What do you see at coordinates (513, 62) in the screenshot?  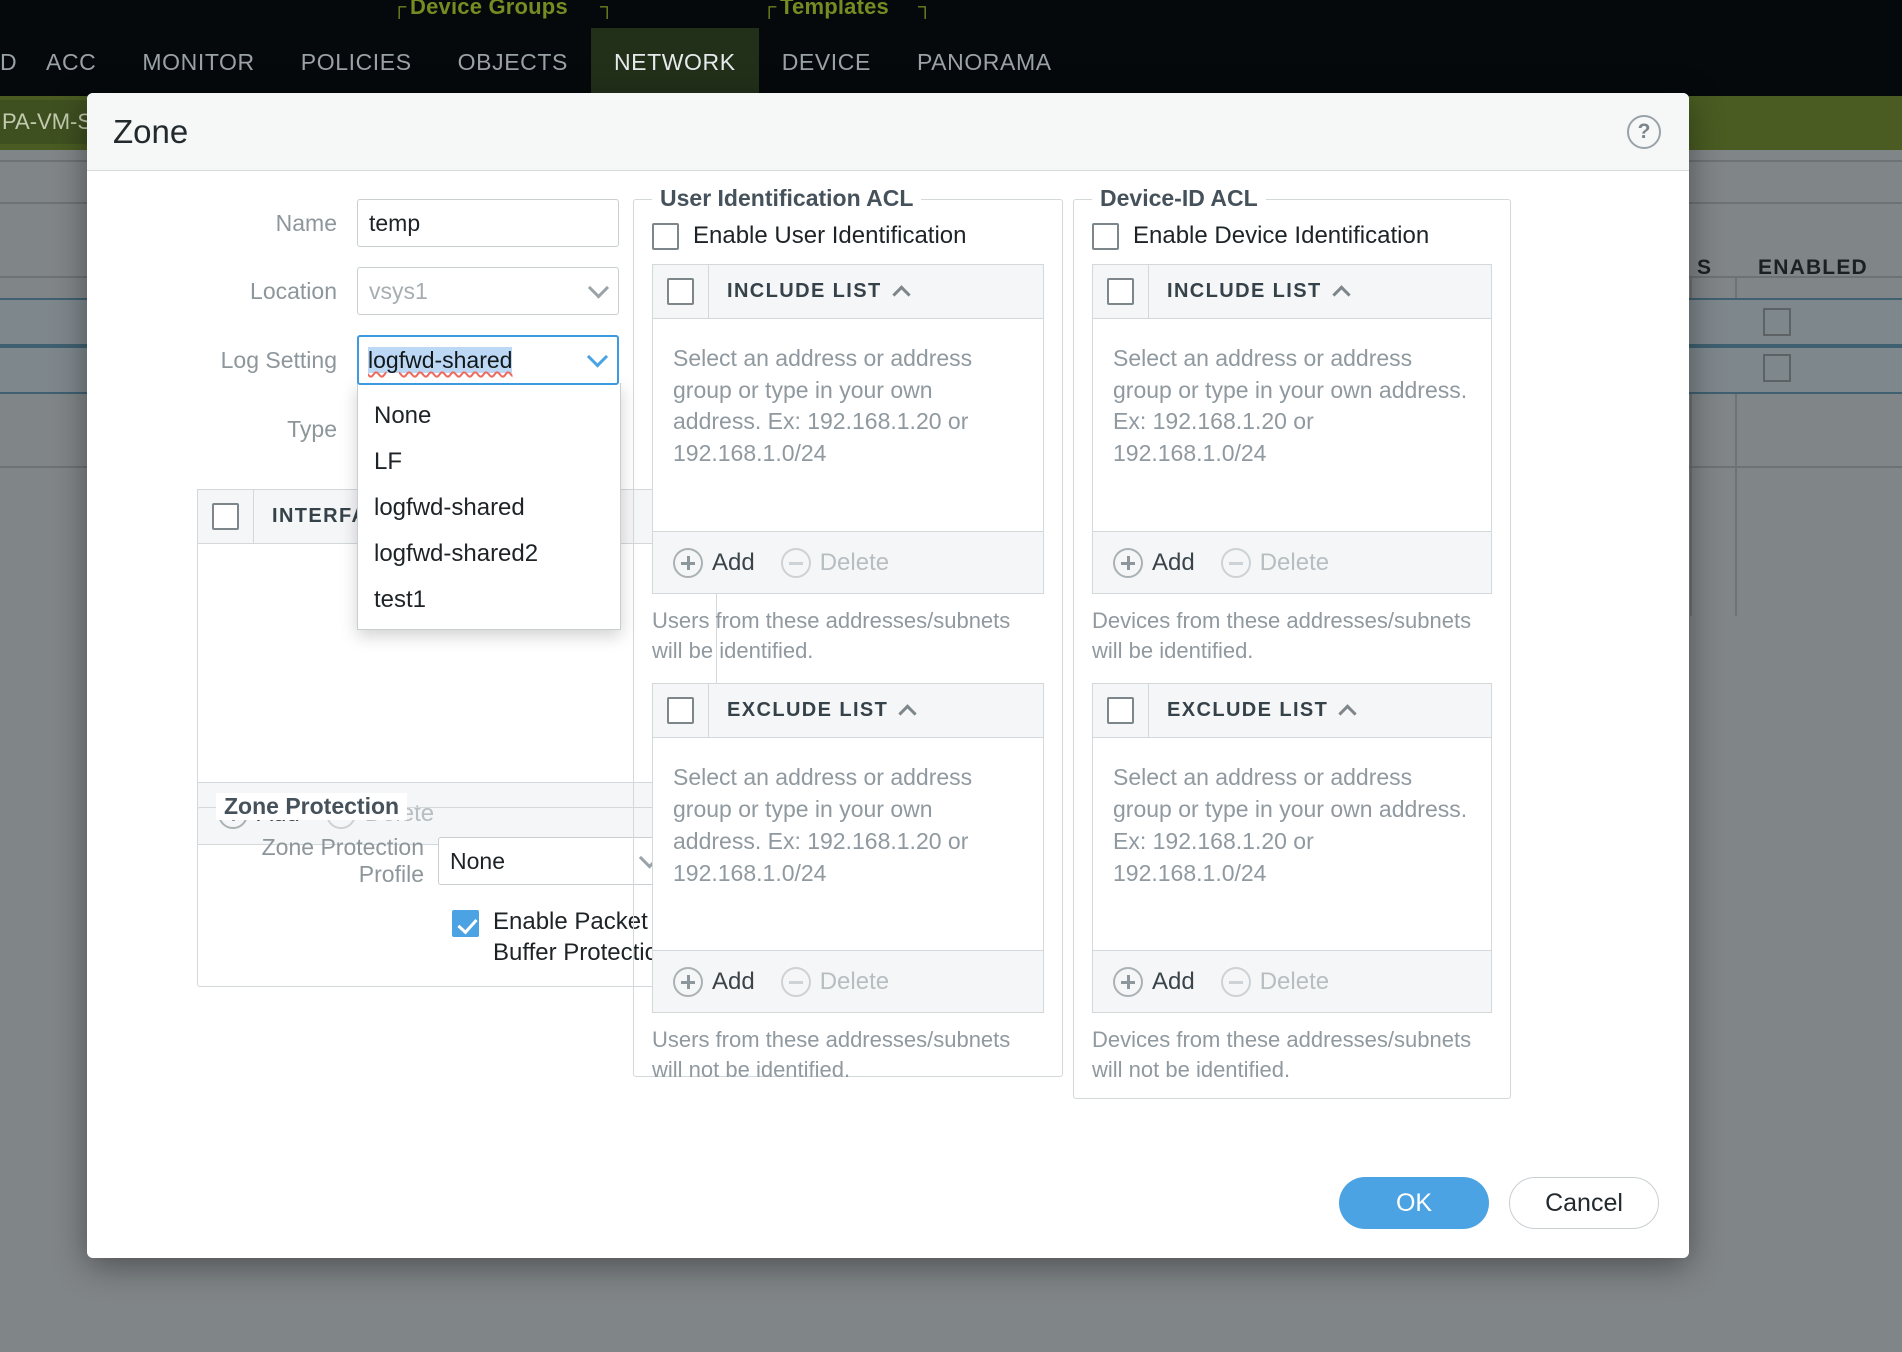 I see `nav-tab-objects: OBJECTS` at bounding box center [513, 62].